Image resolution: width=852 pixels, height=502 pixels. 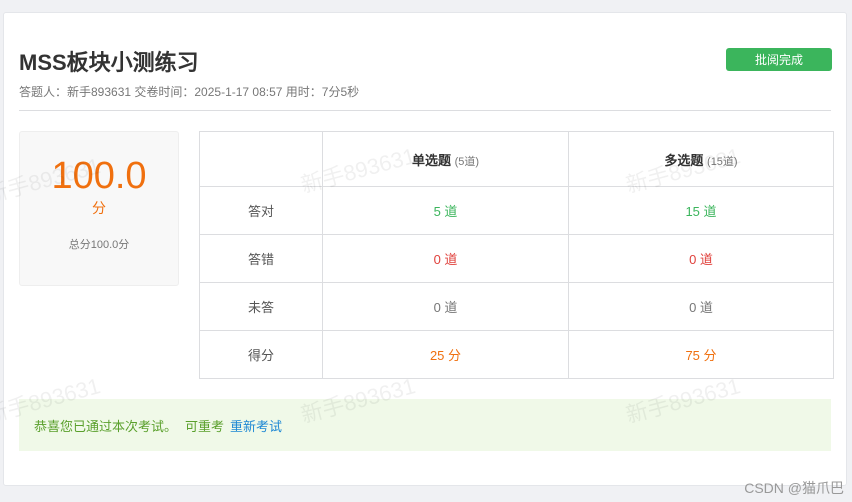 I want to click on row-label: 答错, so click(x=261, y=258).